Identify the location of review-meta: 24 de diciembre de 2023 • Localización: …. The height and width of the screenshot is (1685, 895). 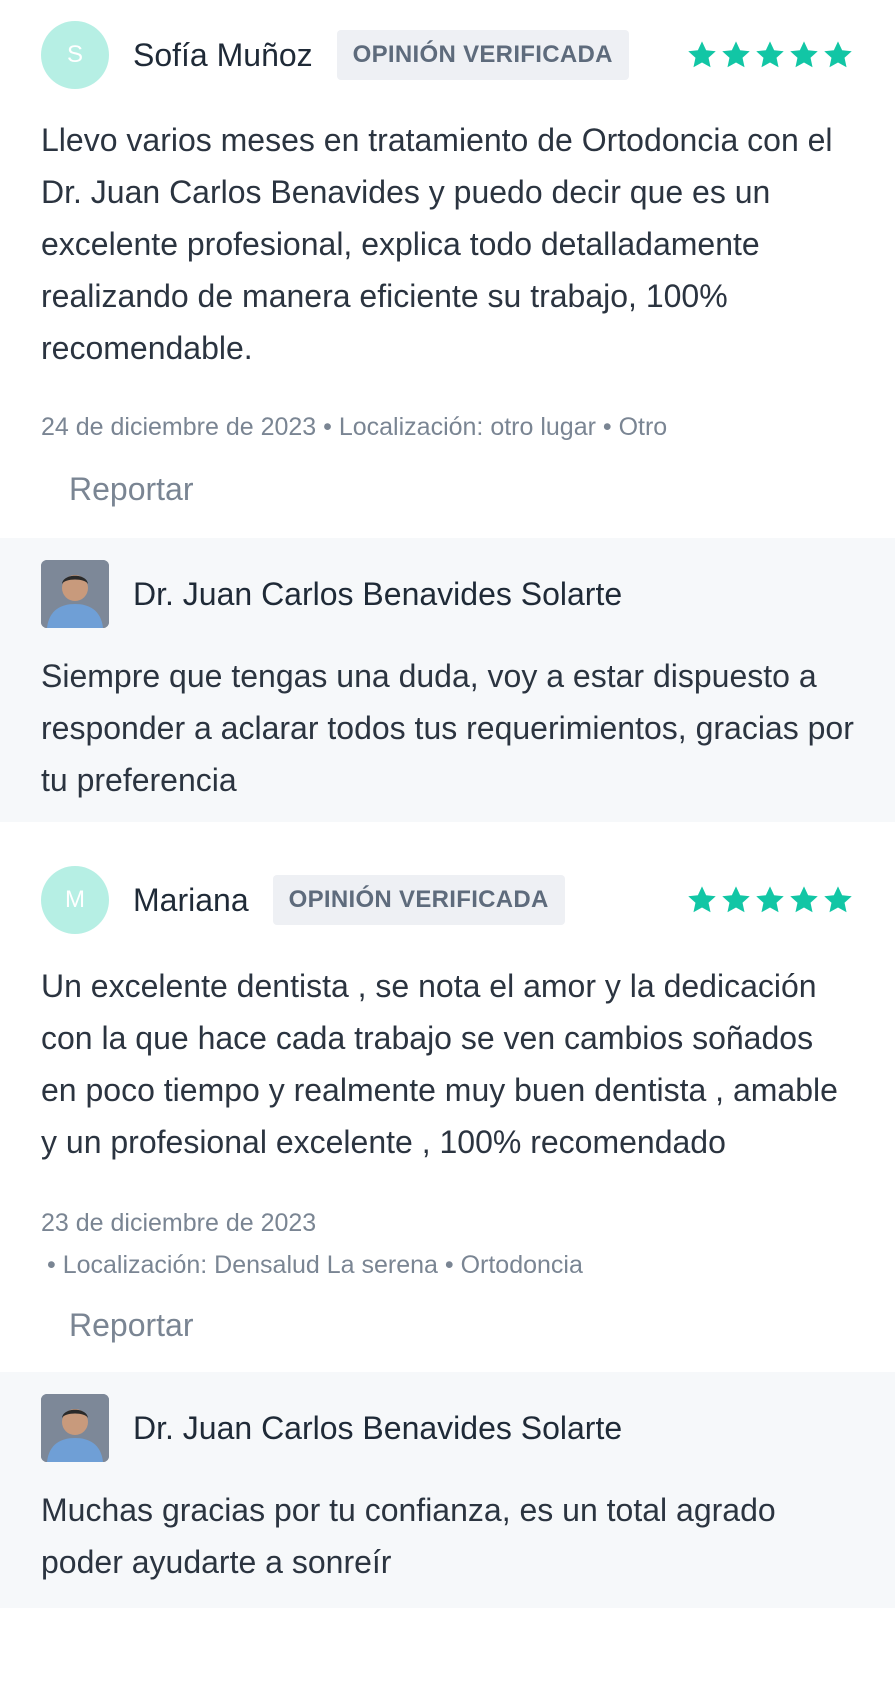
(354, 427).